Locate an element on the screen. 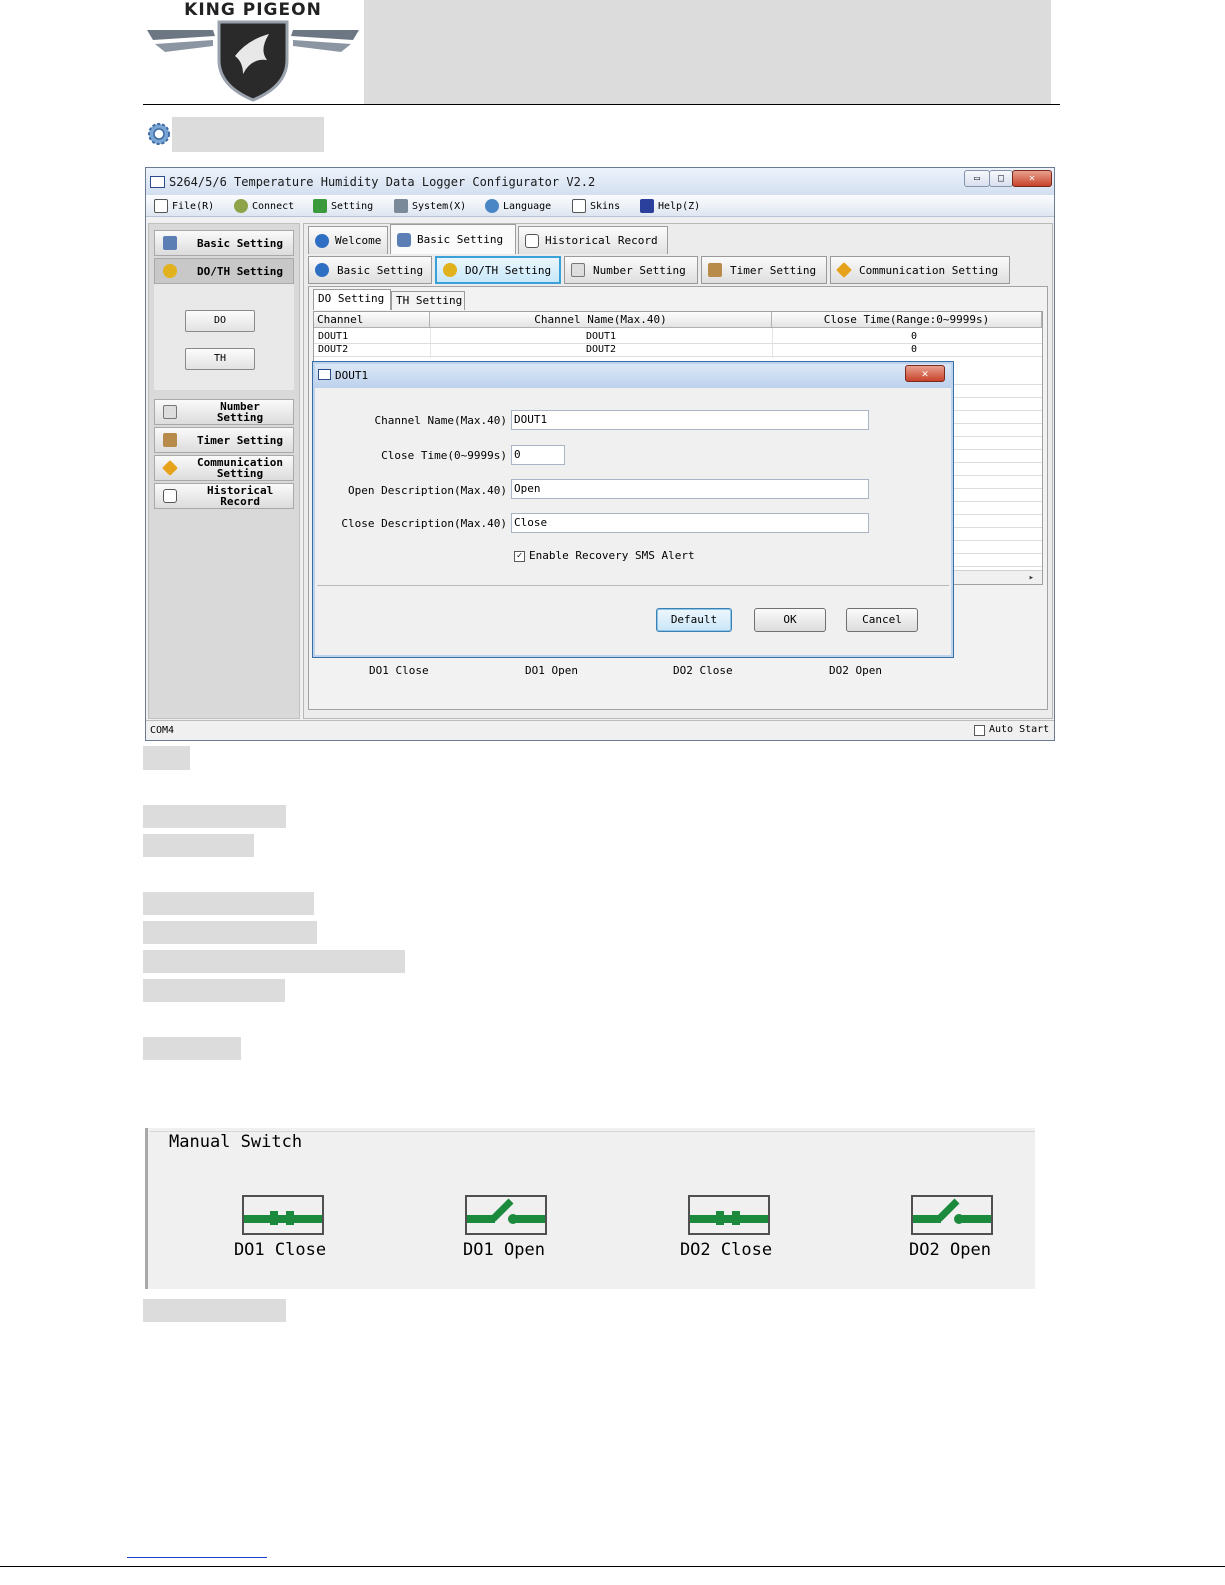 This screenshot has width=1225, height=1585. status-bar: COM4 Auto Start is located at coordinates (600, 730).